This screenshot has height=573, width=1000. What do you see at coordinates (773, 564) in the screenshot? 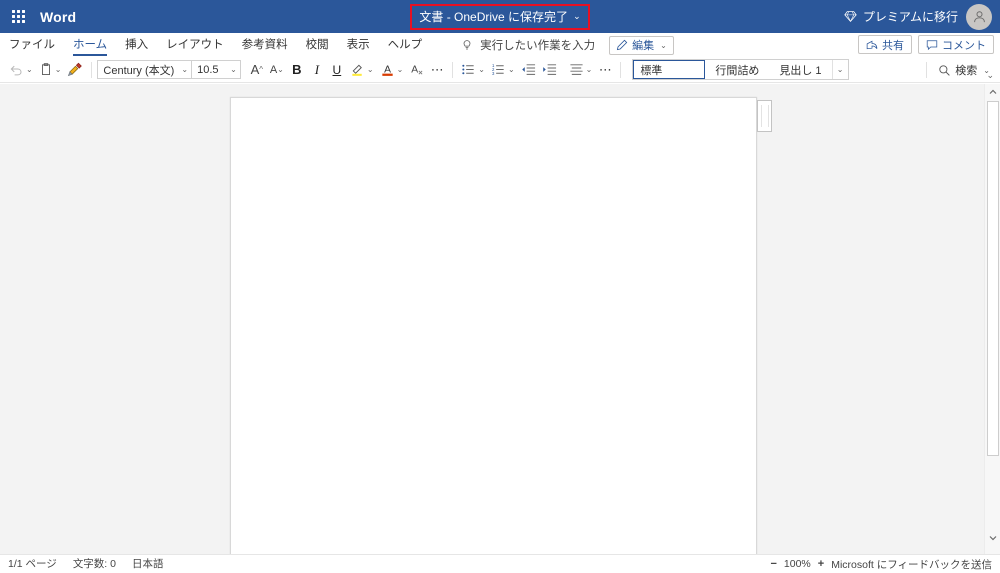
I see `zoom-out-button: −` at bounding box center [773, 564].